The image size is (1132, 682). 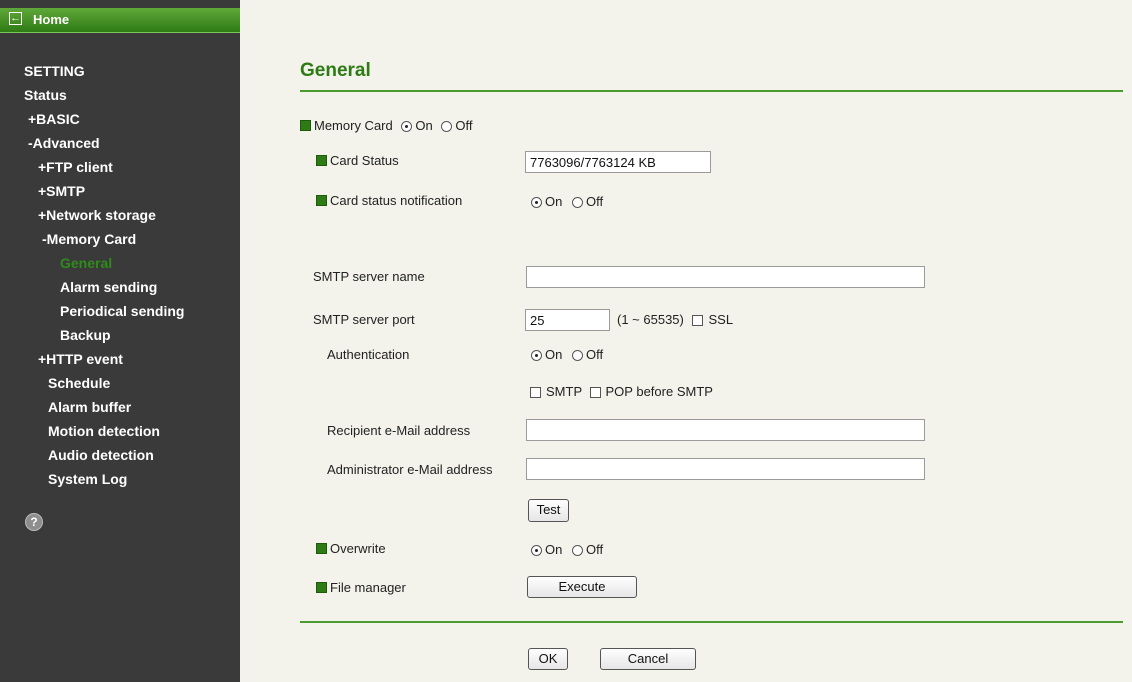 I want to click on recipient-email-field, so click(x=725, y=430).